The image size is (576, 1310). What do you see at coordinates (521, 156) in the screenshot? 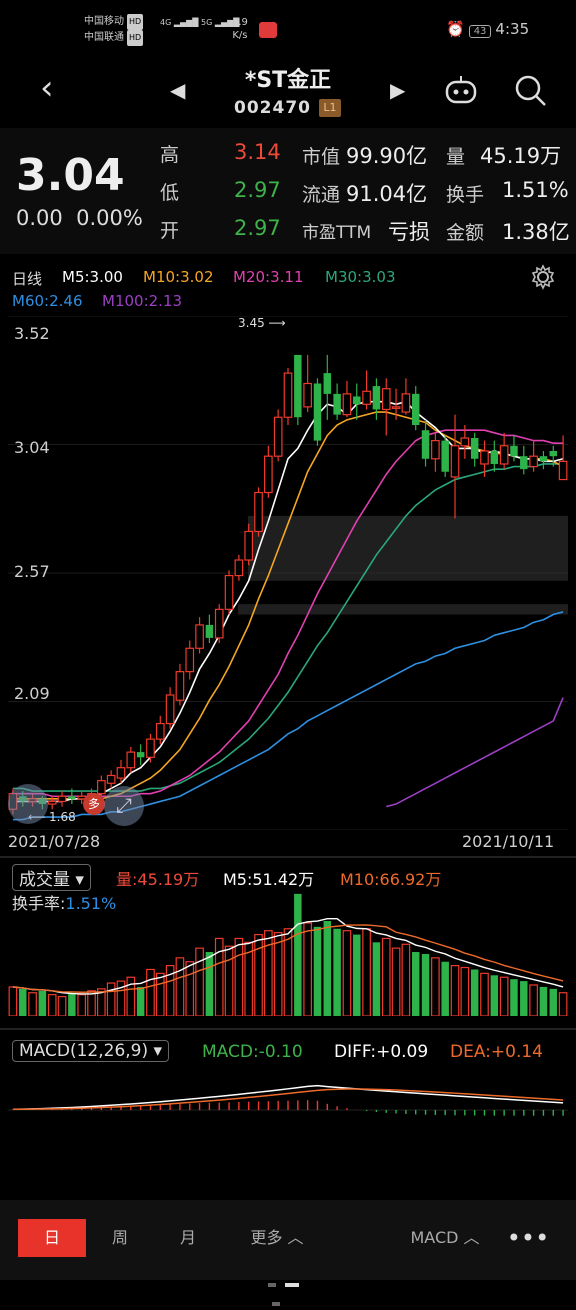
I see `vol-value: 45.19万` at bounding box center [521, 156].